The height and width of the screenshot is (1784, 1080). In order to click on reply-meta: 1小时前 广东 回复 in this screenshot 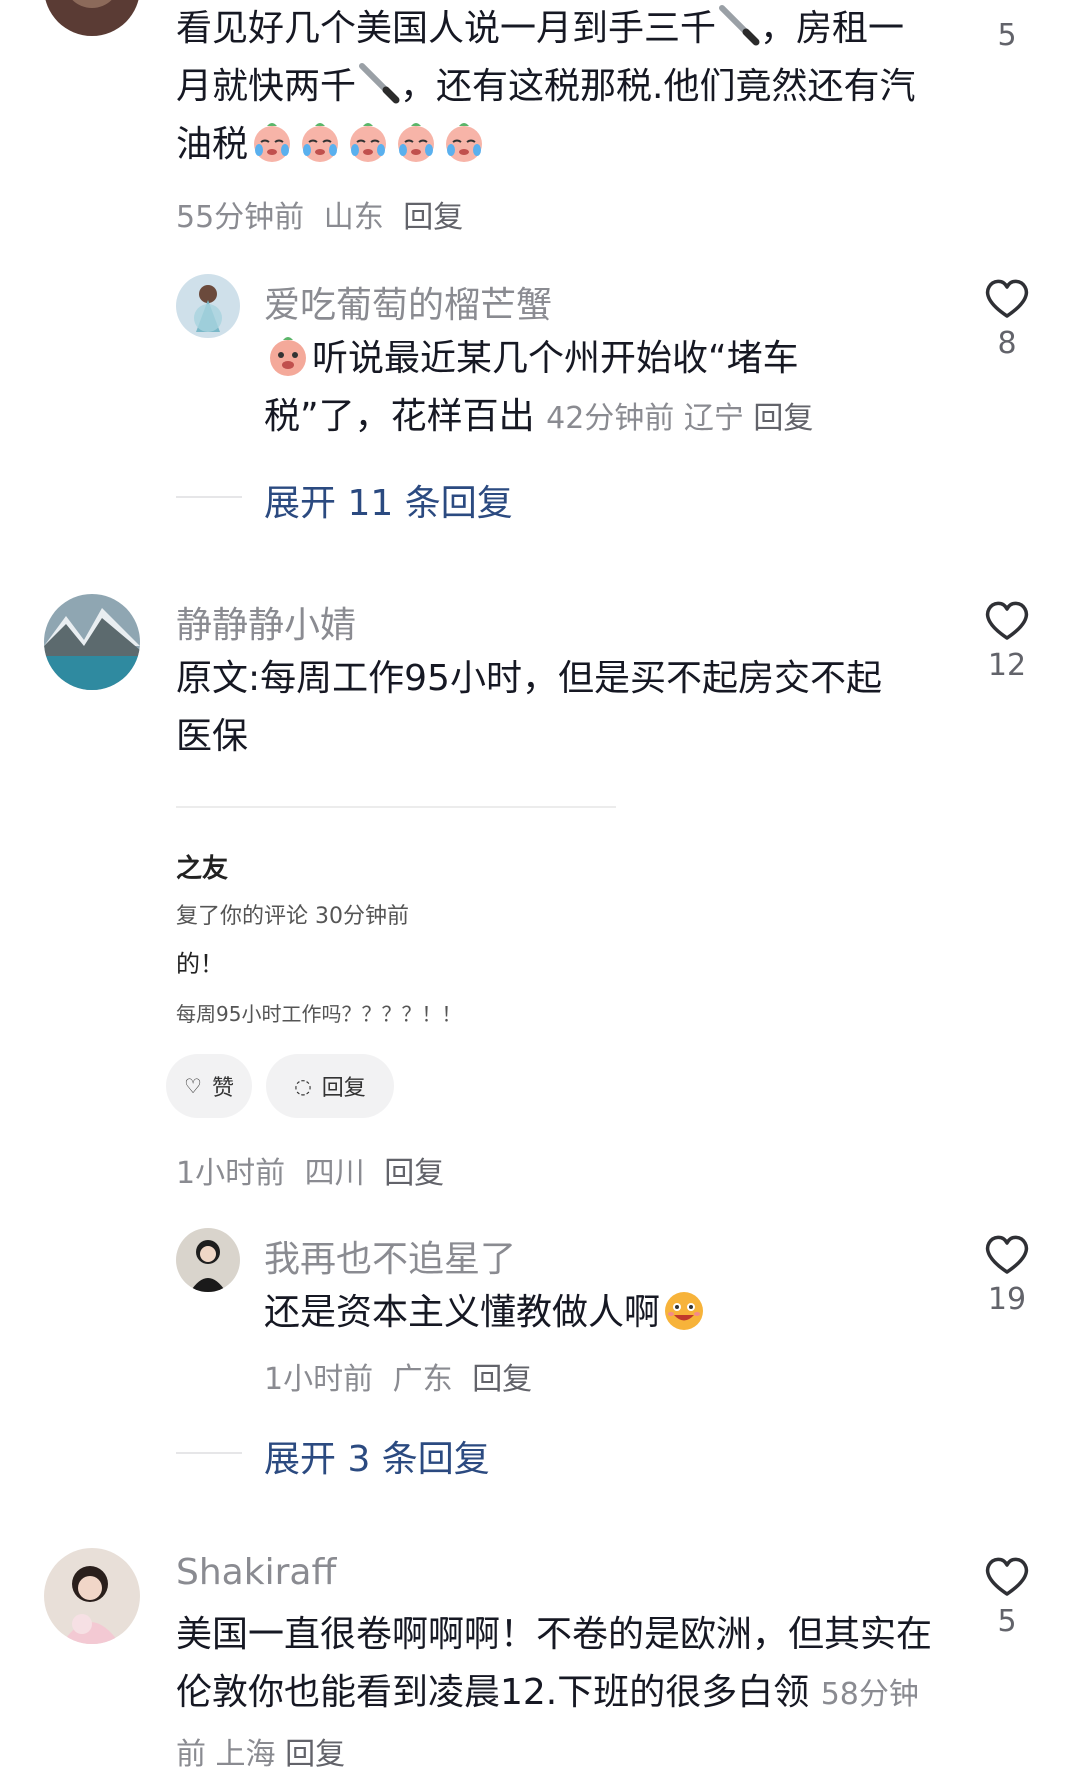, I will do `click(403, 1376)`.